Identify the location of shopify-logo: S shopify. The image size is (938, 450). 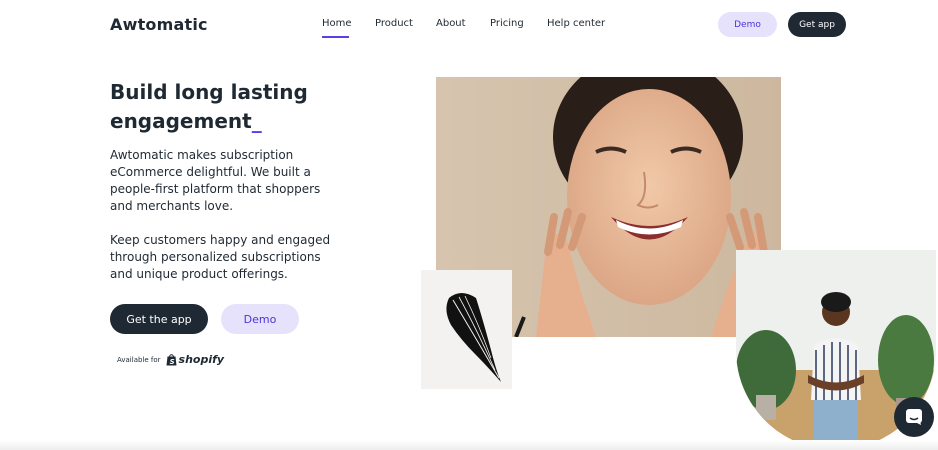
(195, 359).